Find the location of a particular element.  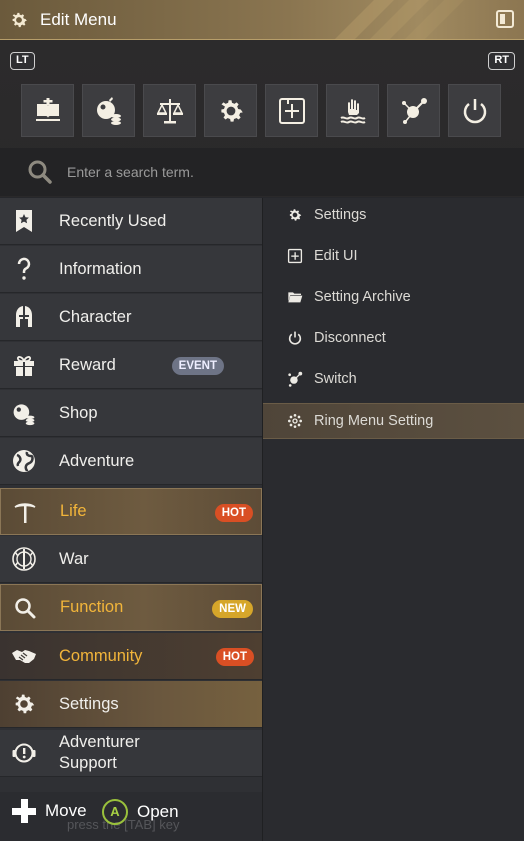

menu-item-reward: Reward EVENT is located at coordinates (131, 365).